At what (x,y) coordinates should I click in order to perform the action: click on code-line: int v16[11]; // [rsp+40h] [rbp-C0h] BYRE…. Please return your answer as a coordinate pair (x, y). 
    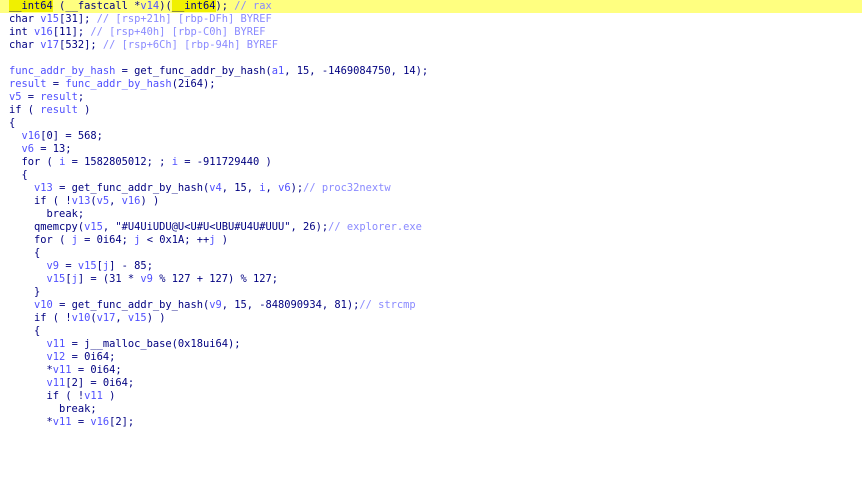
    Looking at the image, I should click on (431, 32).